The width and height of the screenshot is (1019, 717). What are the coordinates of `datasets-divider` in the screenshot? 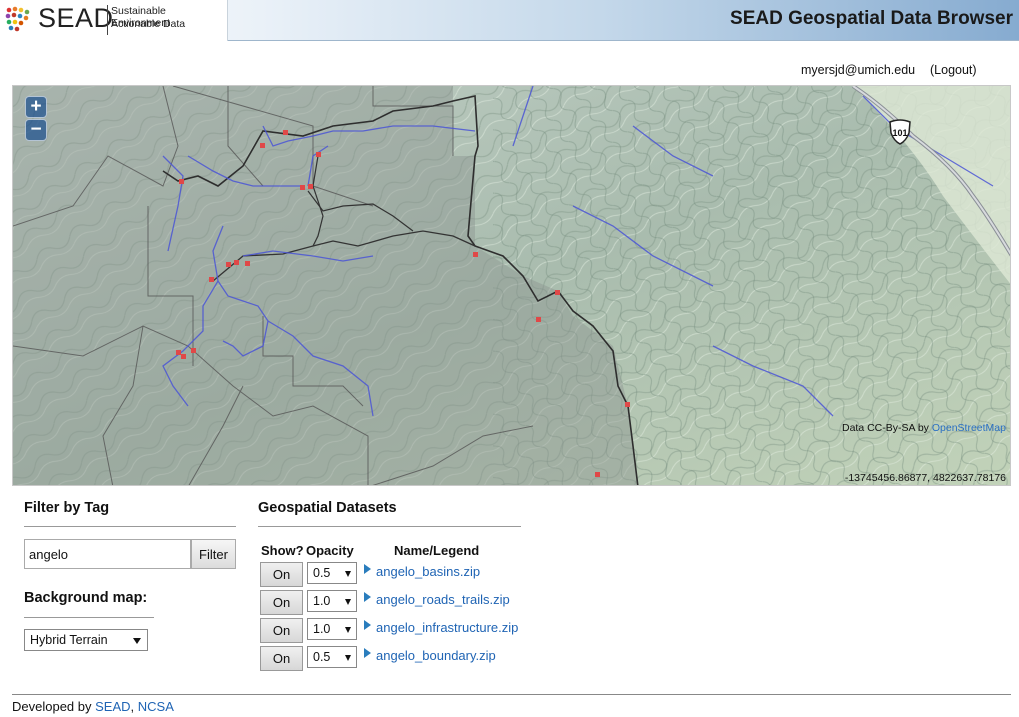 It's located at (389, 526).